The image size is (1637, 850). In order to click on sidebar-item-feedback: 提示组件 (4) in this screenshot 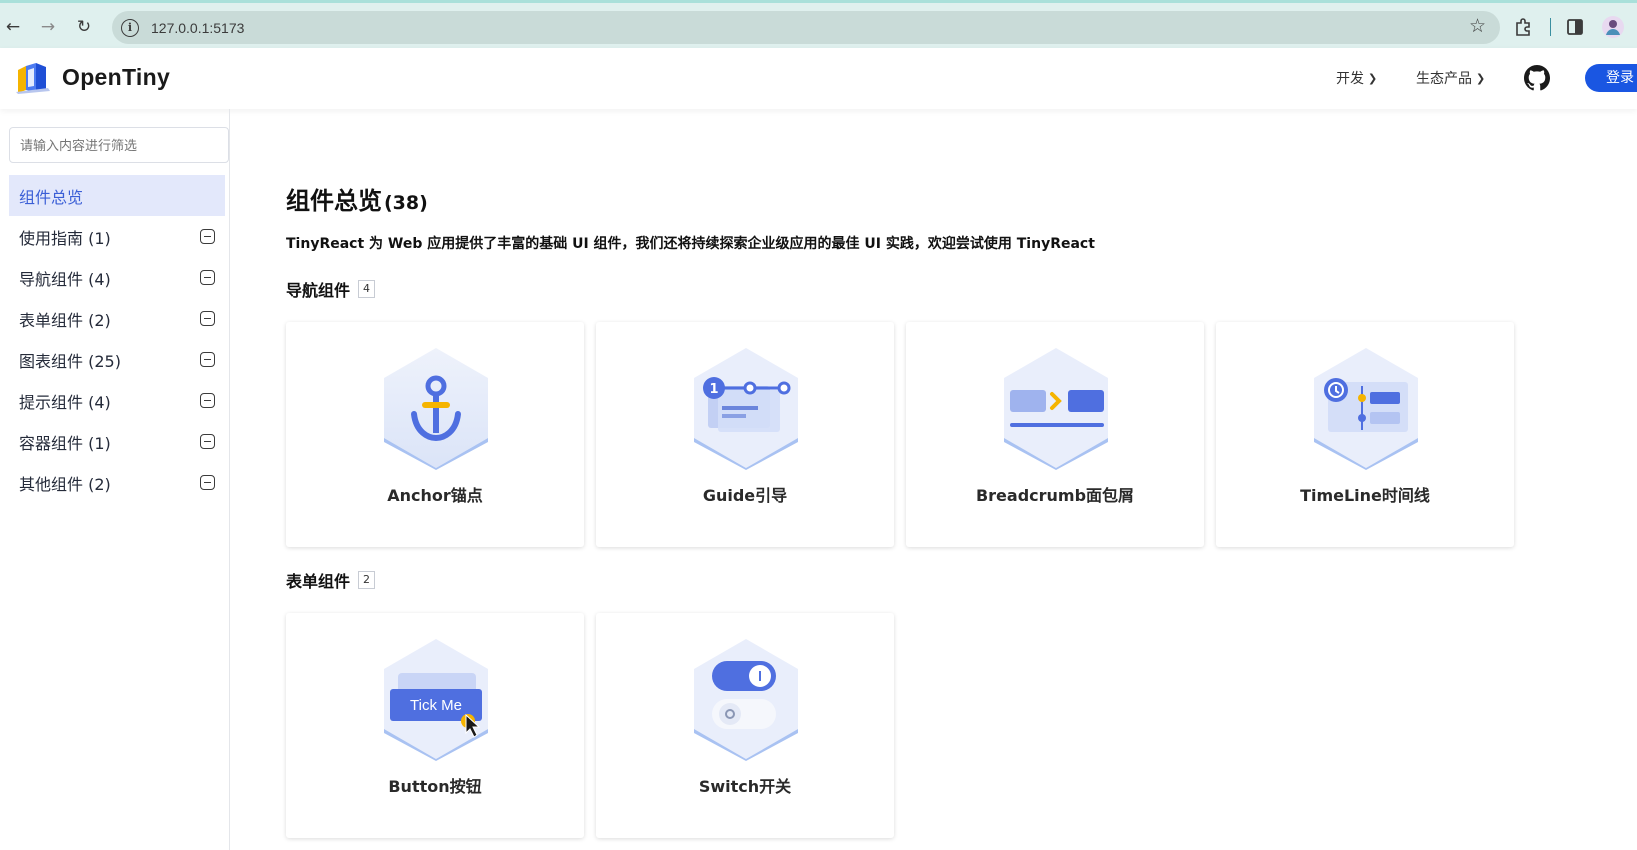, I will do `click(117, 400)`.